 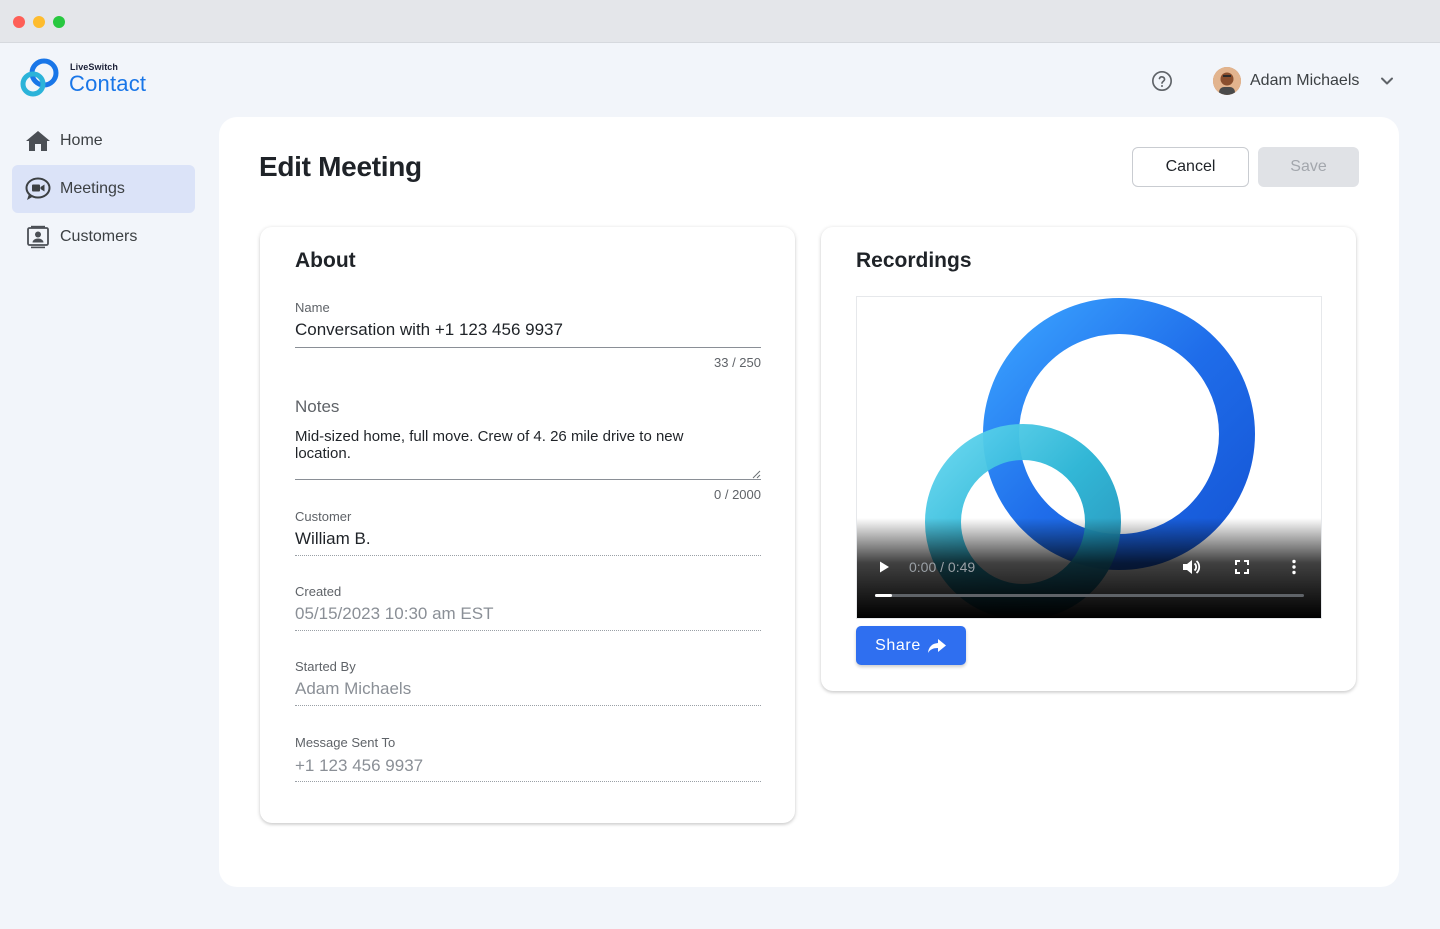 I want to click on user-avatar, so click(x=1227, y=81).